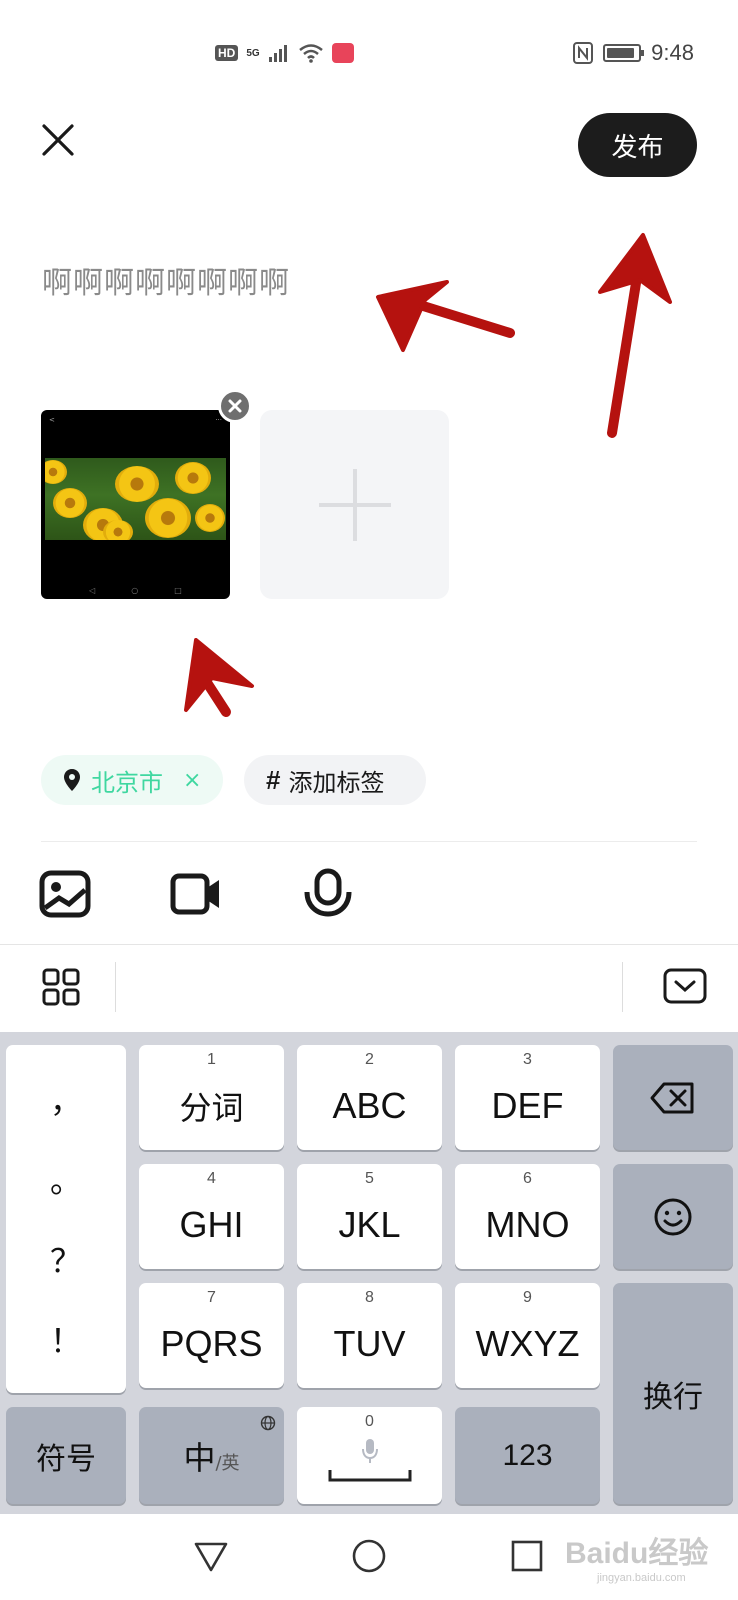 This screenshot has width=738, height=1600. Describe the element at coordinates (641, 1578) in the screenshot. I see `watermark-url: jingyan.baidu.com` at that location.